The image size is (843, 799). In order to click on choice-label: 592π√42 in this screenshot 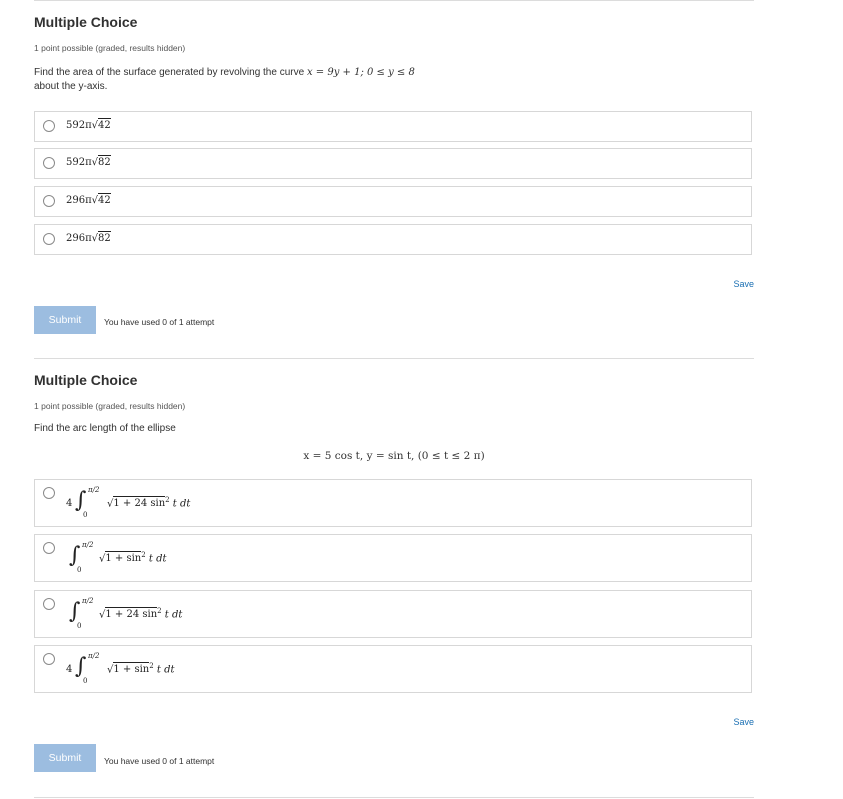, I will do `click(88, 124)`.